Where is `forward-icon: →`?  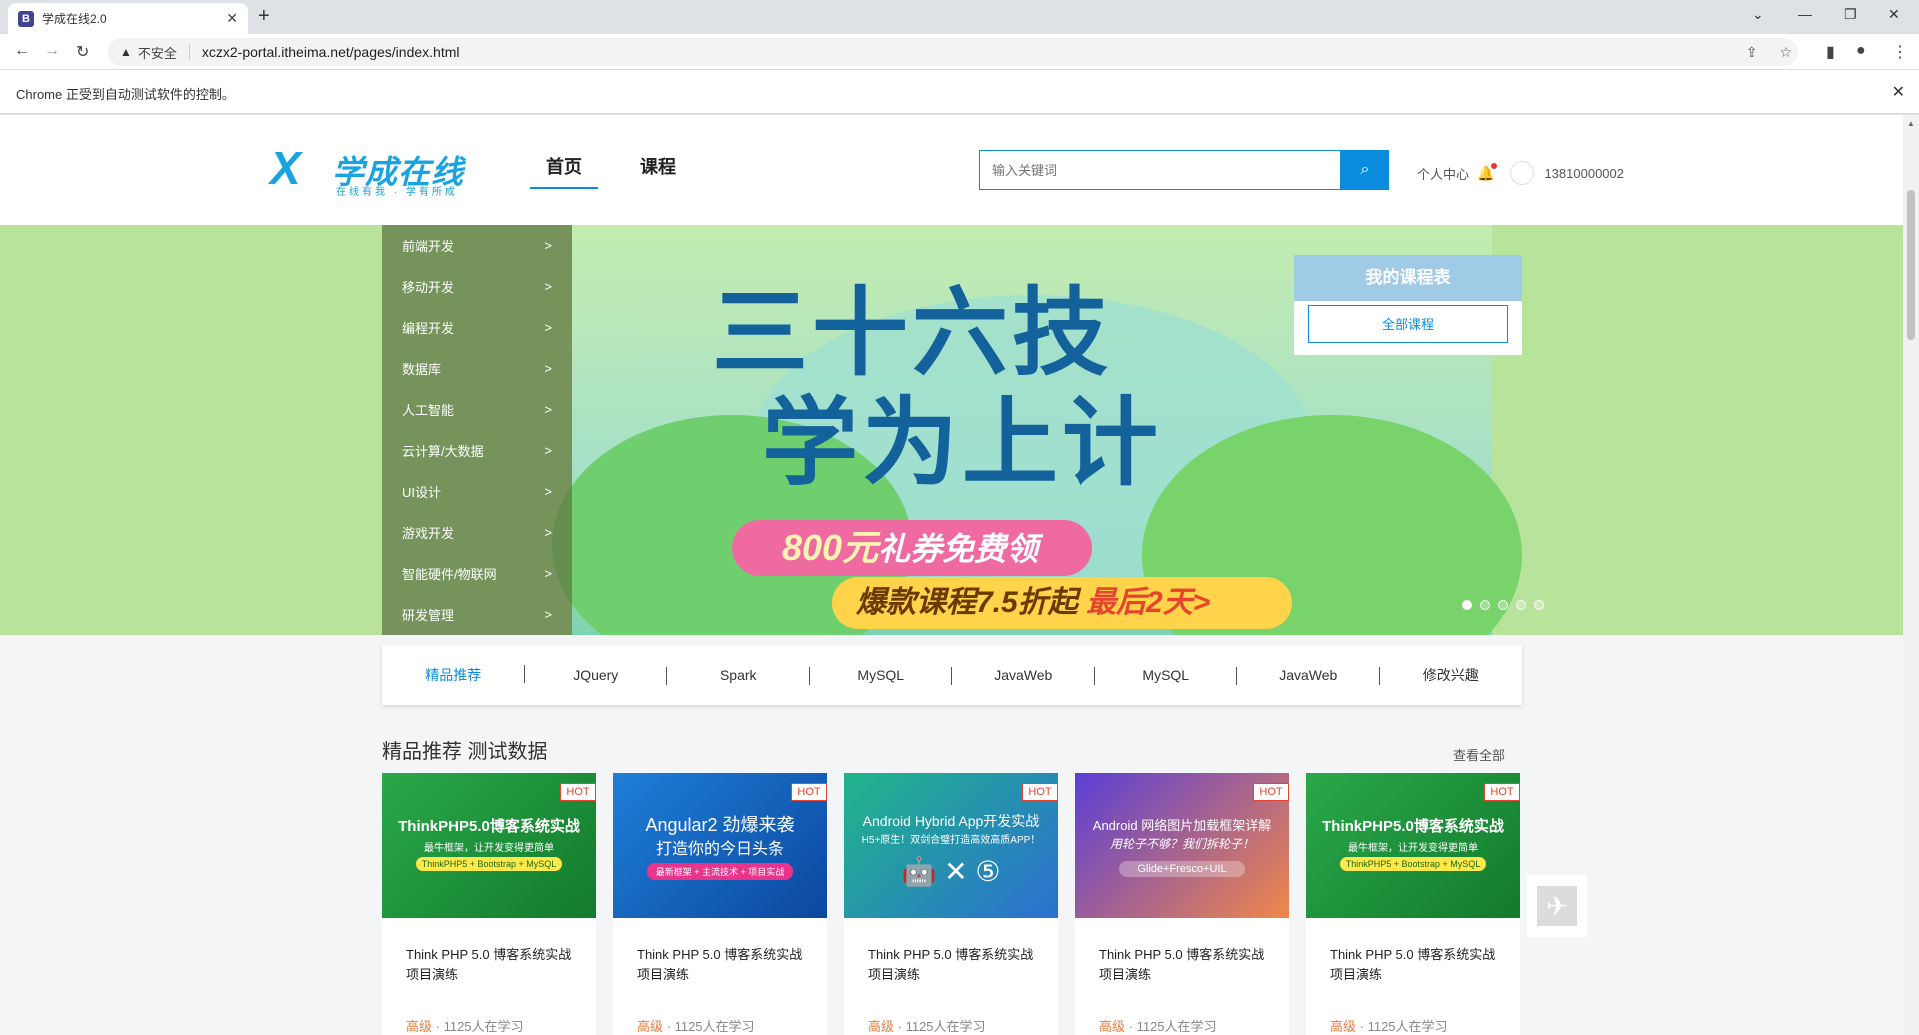 forward-icon: → is located at coordinates (52, 51).